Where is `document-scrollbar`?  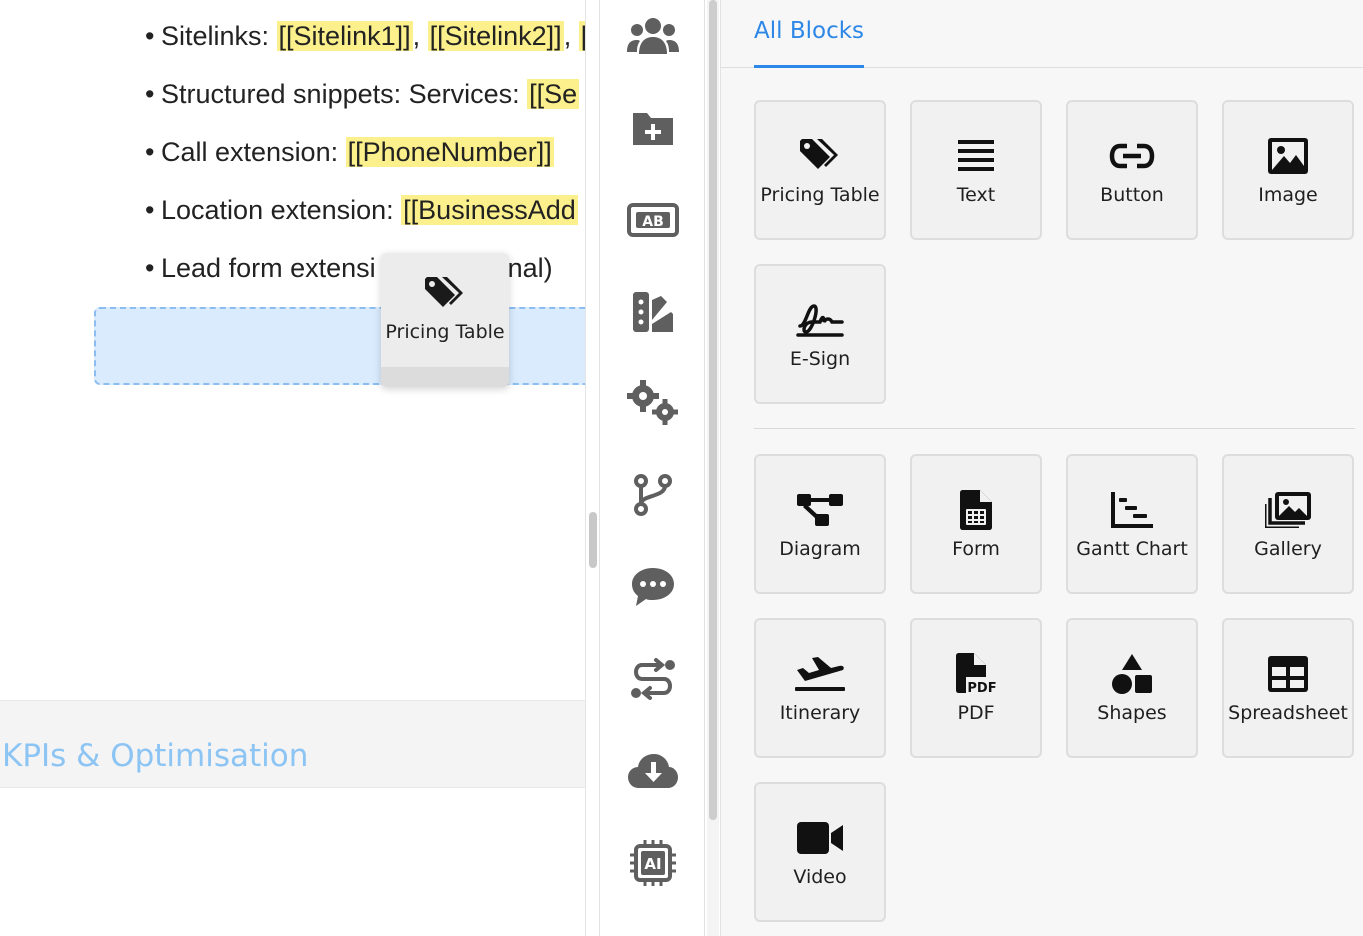 document-scrollbar is located at coordinates (593, 540).